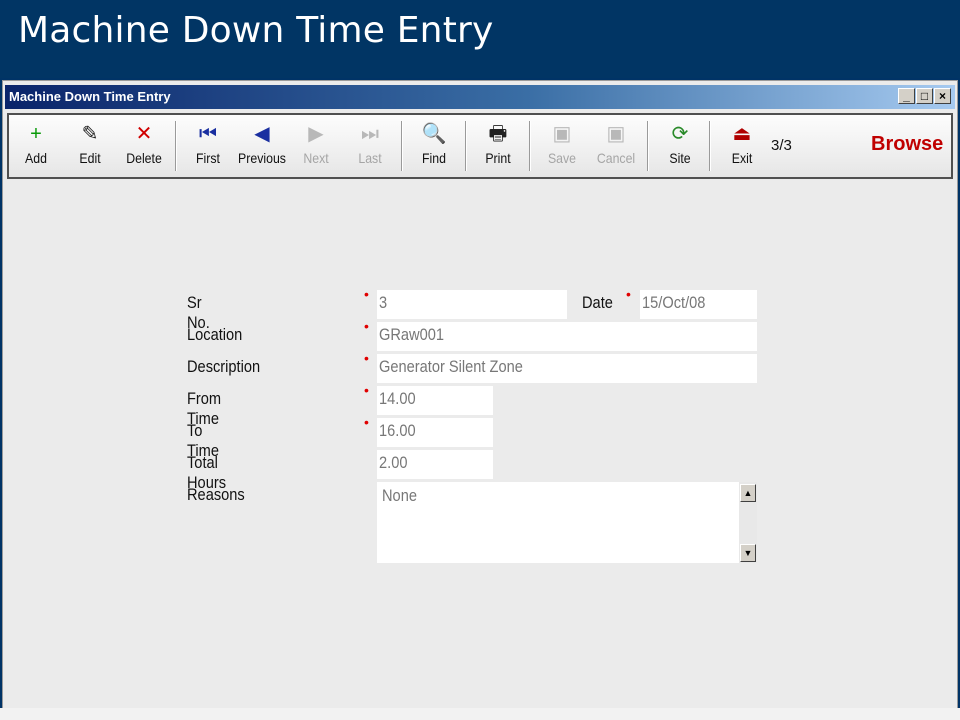 This screenshot has width=960, height=720. I want to click on from-time-field: 14.00, so click(435, 400).